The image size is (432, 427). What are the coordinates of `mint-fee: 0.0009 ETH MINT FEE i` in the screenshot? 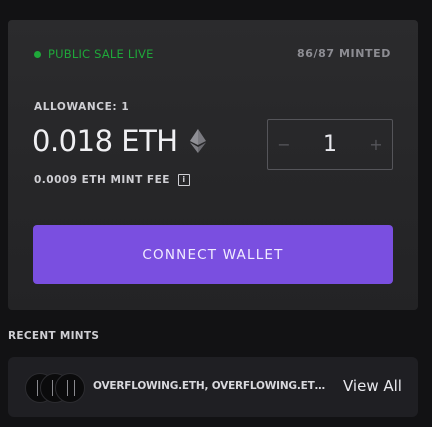 It's located at (112, 180).